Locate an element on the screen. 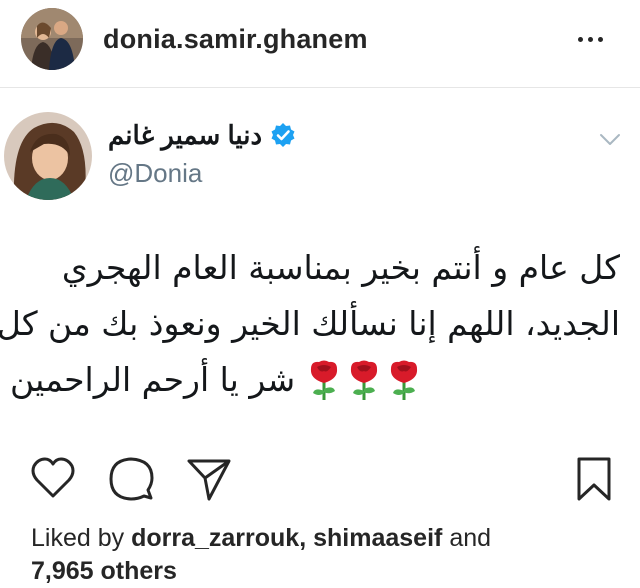  more-horizontal-icon is located at coordinates (580, 39).